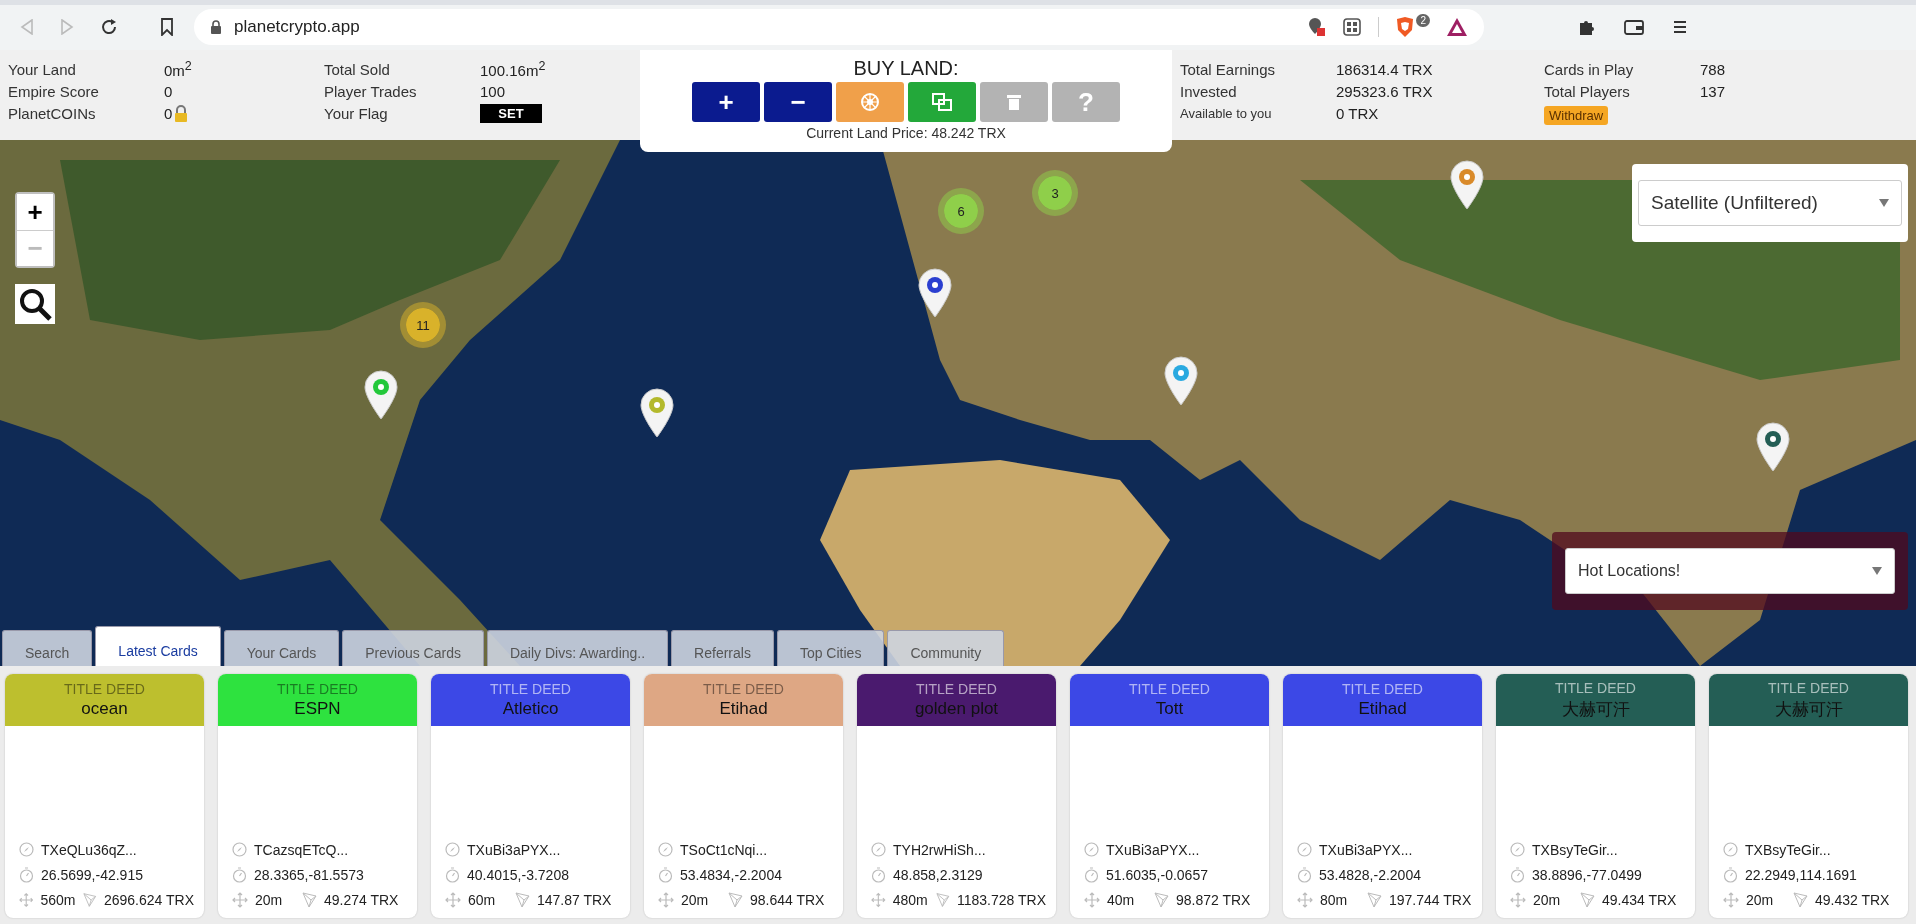 This screenshot has height=924, width=1916. I want to click on tab: Search, so click(47, 648).